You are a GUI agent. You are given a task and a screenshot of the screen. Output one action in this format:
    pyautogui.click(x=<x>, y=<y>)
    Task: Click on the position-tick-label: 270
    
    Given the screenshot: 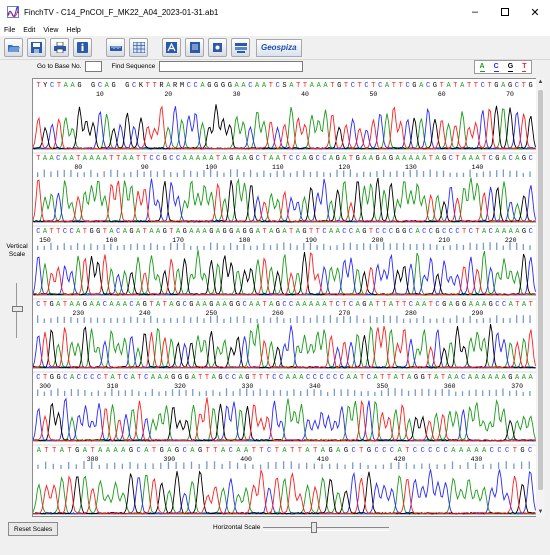 What is the action you would take?
    pyautogui.click(x=345, y=313)
    